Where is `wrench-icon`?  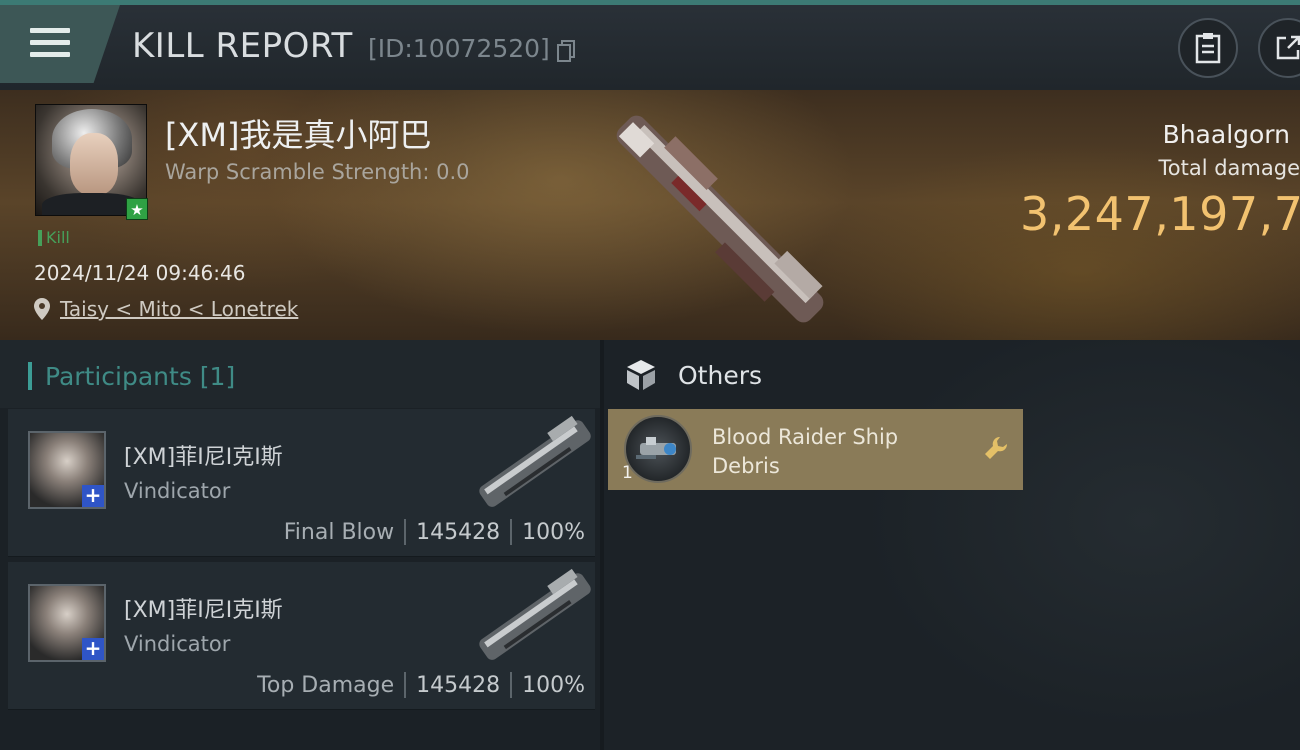 wrench-icon is located at coordinates (996, 448).